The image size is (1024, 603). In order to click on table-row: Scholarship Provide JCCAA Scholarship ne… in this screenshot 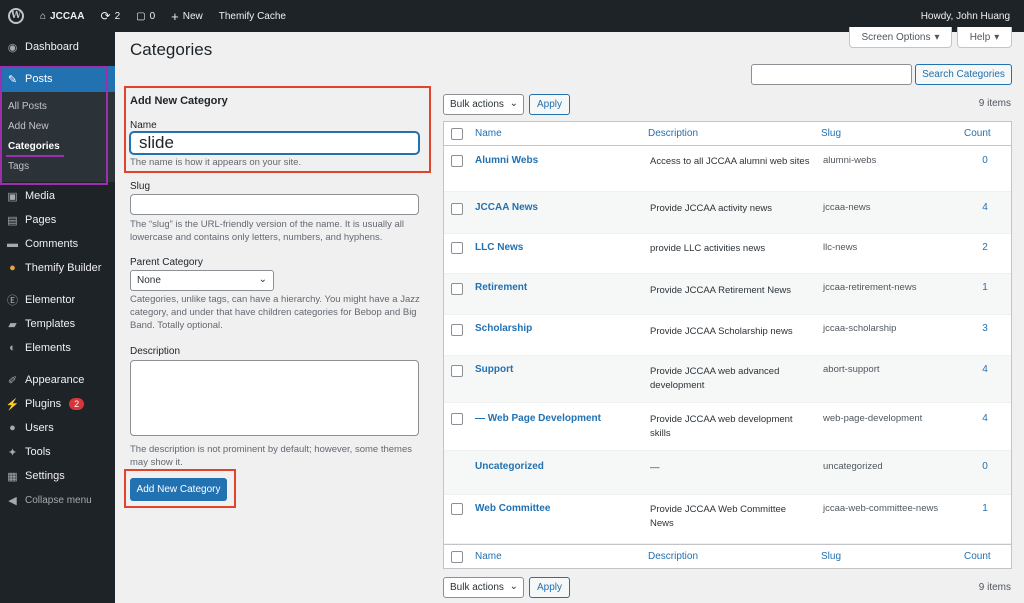, I will do `click(727, 335)`.